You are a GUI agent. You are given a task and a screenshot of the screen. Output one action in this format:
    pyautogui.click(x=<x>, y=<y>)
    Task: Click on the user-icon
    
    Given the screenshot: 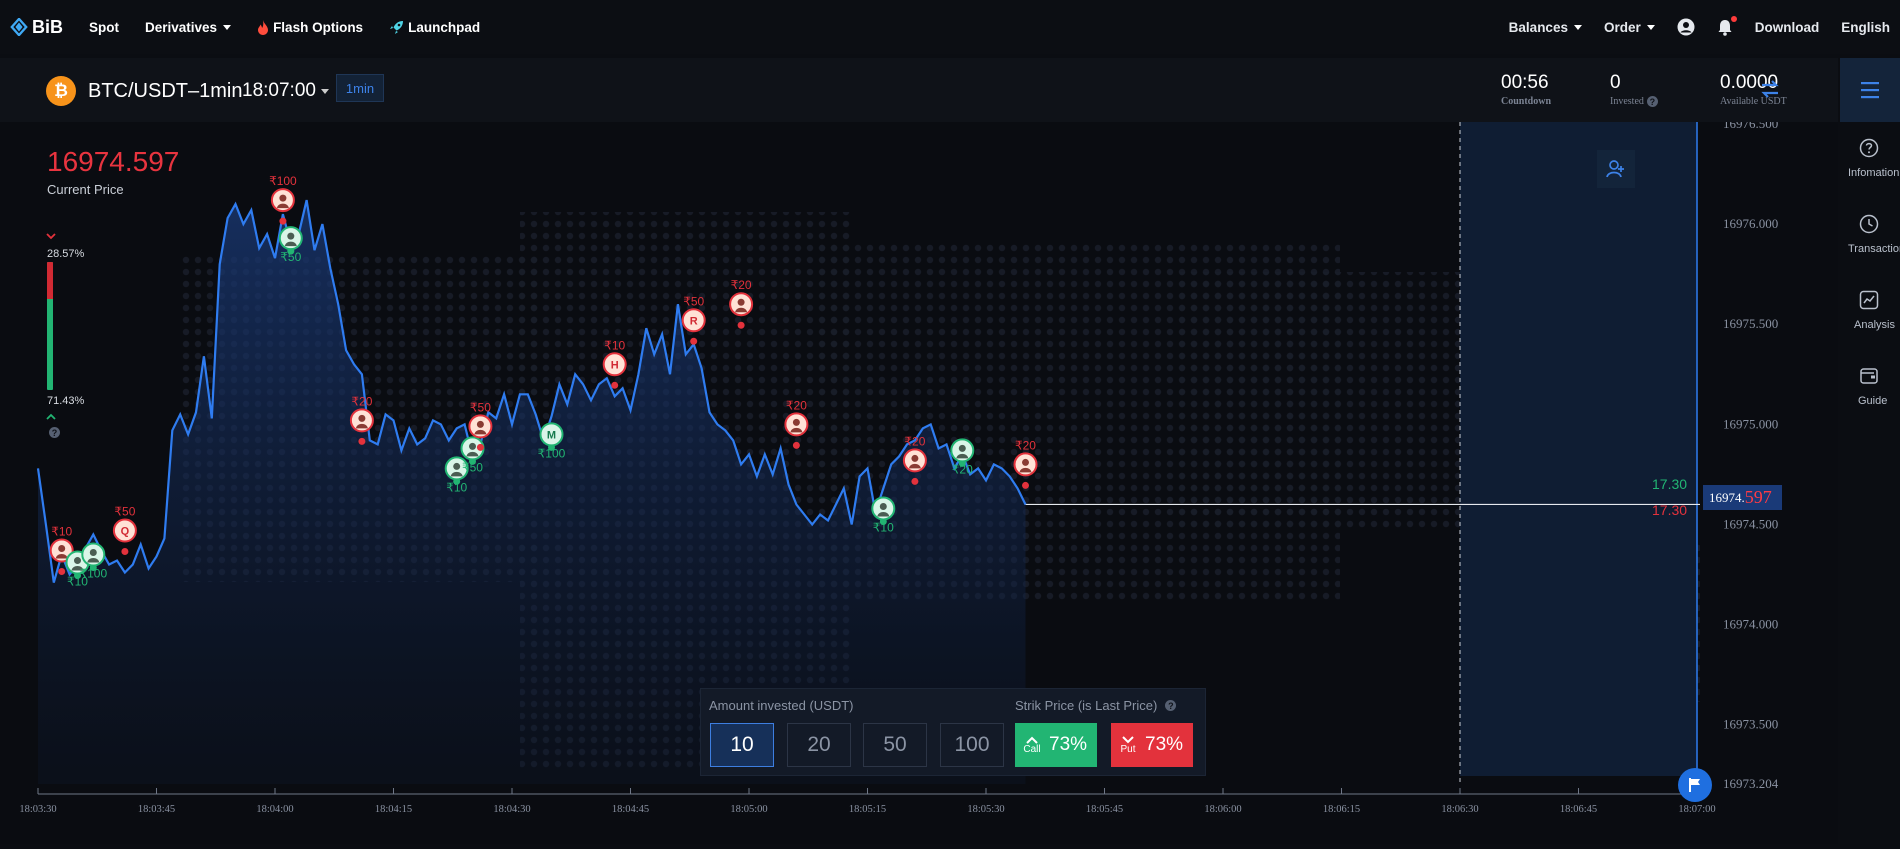 What is the action you would take?
    pyautogui.click(x=1686, y=27)
    